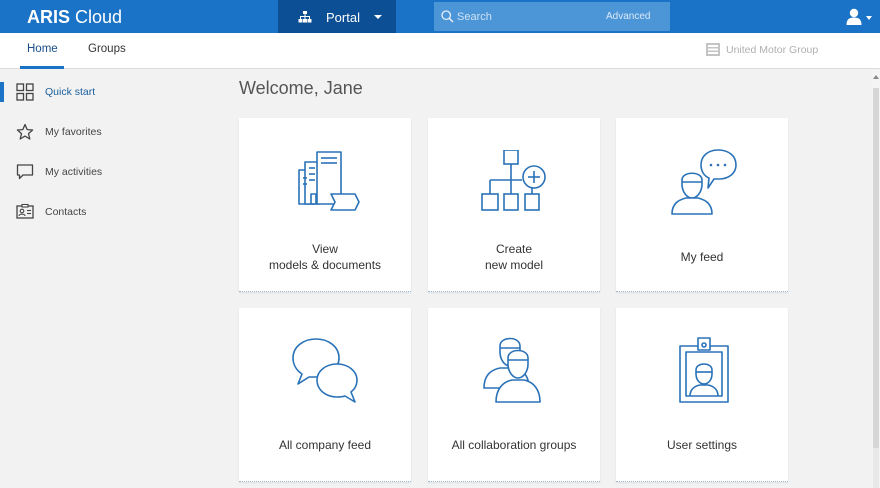 Image resolution: width=880 pixels, height=488 pixels. I want to click on top-bar: ARIS Cloud Portal Advanced, so click(440, 16).